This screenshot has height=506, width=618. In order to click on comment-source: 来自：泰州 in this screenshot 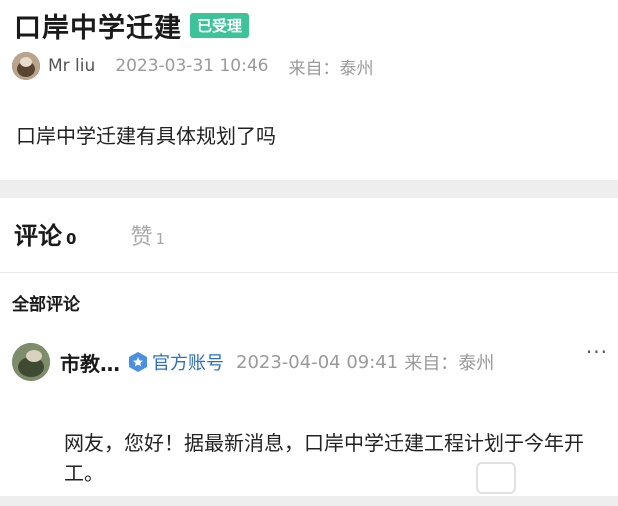, I will do `click(449, 363)`.